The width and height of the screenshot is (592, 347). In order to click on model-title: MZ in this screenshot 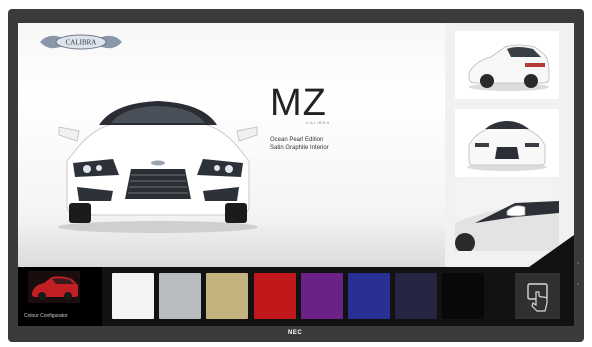, I will do `click(298, 103)`.